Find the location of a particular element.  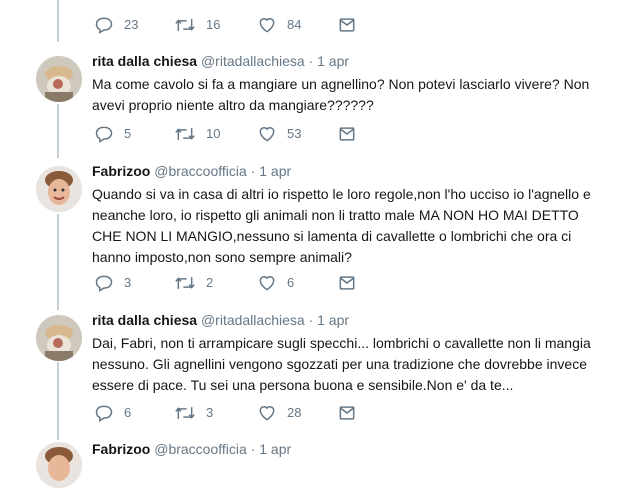

retweet-count: 16 is located at coordinates (213, 24).